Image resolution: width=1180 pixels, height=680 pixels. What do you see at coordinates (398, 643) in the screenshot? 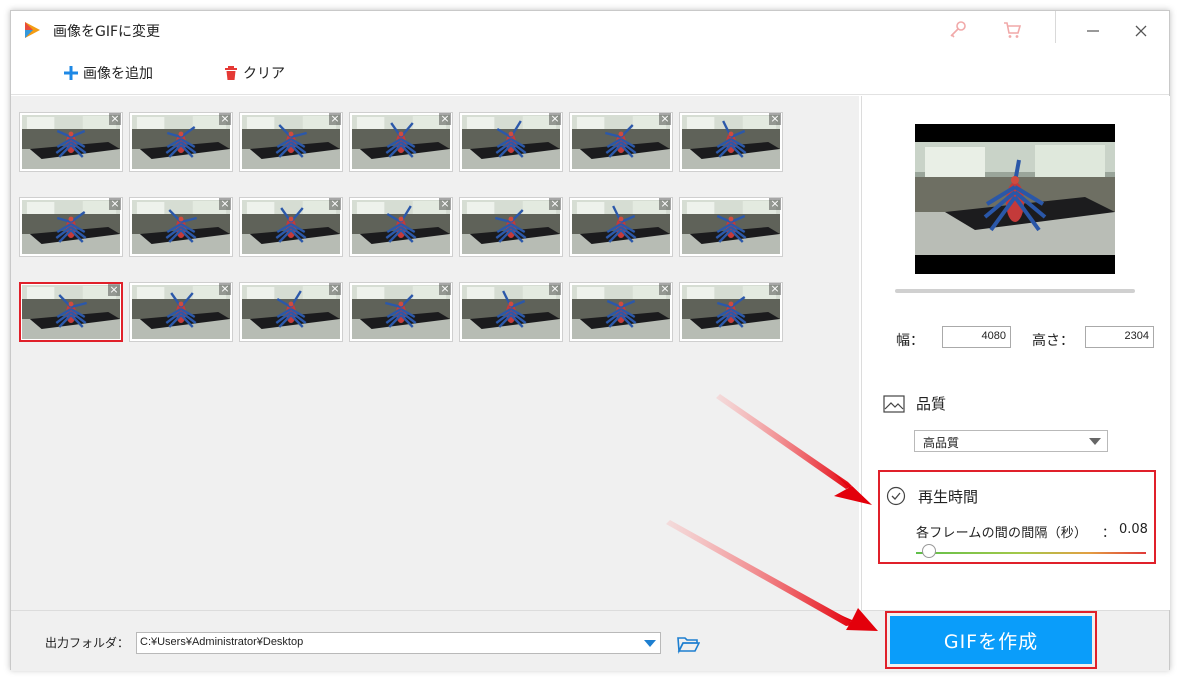
I see `output-folder-field: C:¥Users¥Administrator¥Desktop` at bounding box center [398, 643].